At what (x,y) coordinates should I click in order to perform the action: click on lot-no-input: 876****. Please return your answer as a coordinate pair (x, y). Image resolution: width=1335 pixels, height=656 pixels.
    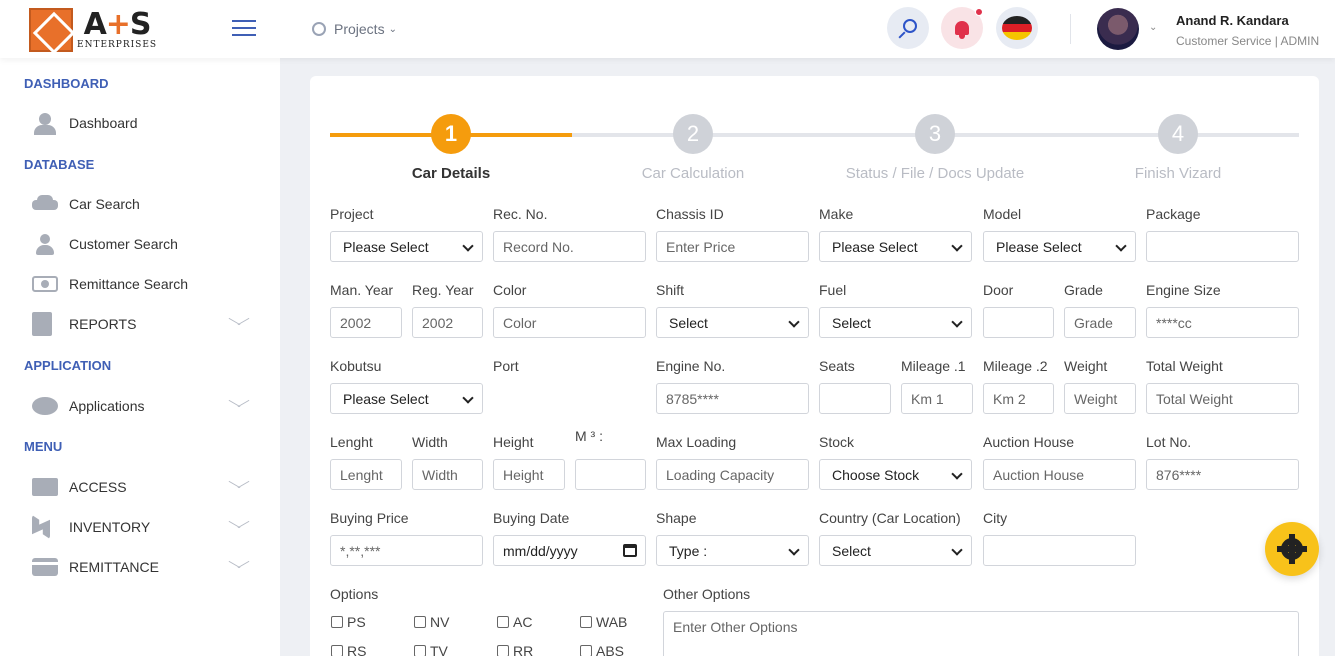
    Looking at the image, I should click on (1222, 474).